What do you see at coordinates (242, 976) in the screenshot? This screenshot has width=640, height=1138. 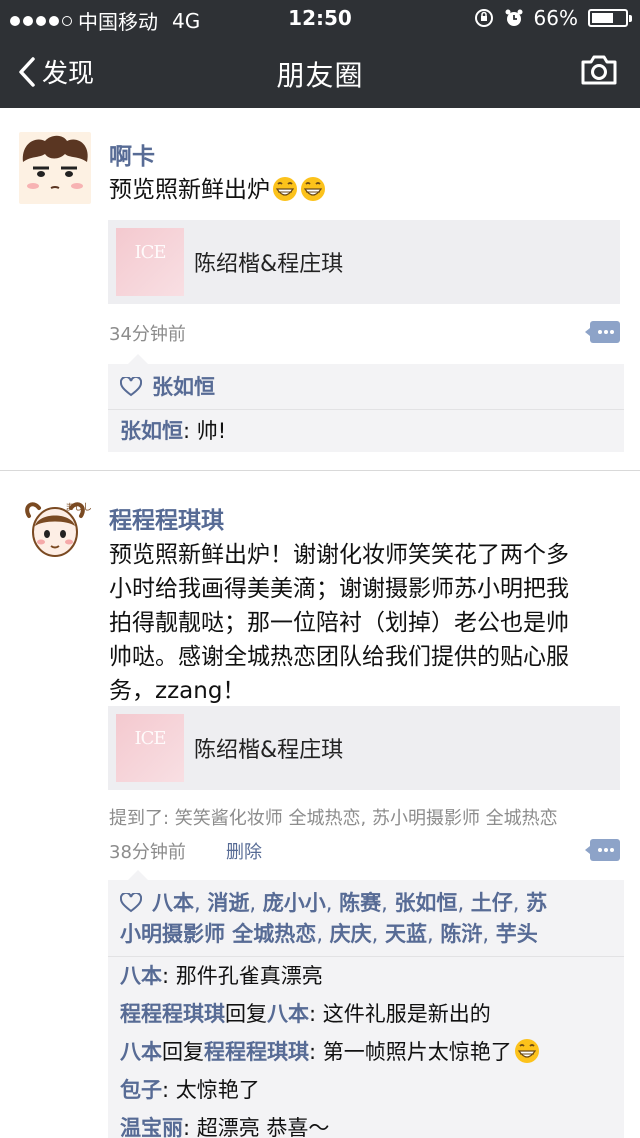 I see `comment-text: : 那件孔雀真漂亮` at bounding box center [242, 976].